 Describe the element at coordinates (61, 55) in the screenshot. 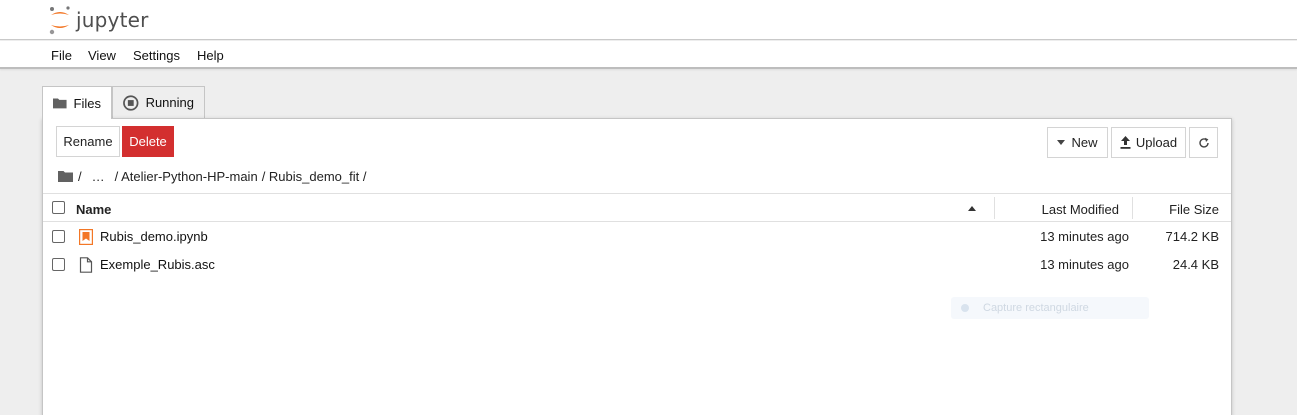

I see `menu-file: File` at that location.